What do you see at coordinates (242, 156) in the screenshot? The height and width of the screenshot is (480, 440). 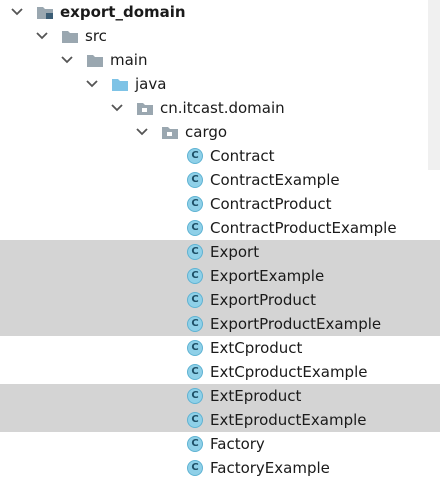 I see `class-label: Contract` at bounding box center [242, 156].